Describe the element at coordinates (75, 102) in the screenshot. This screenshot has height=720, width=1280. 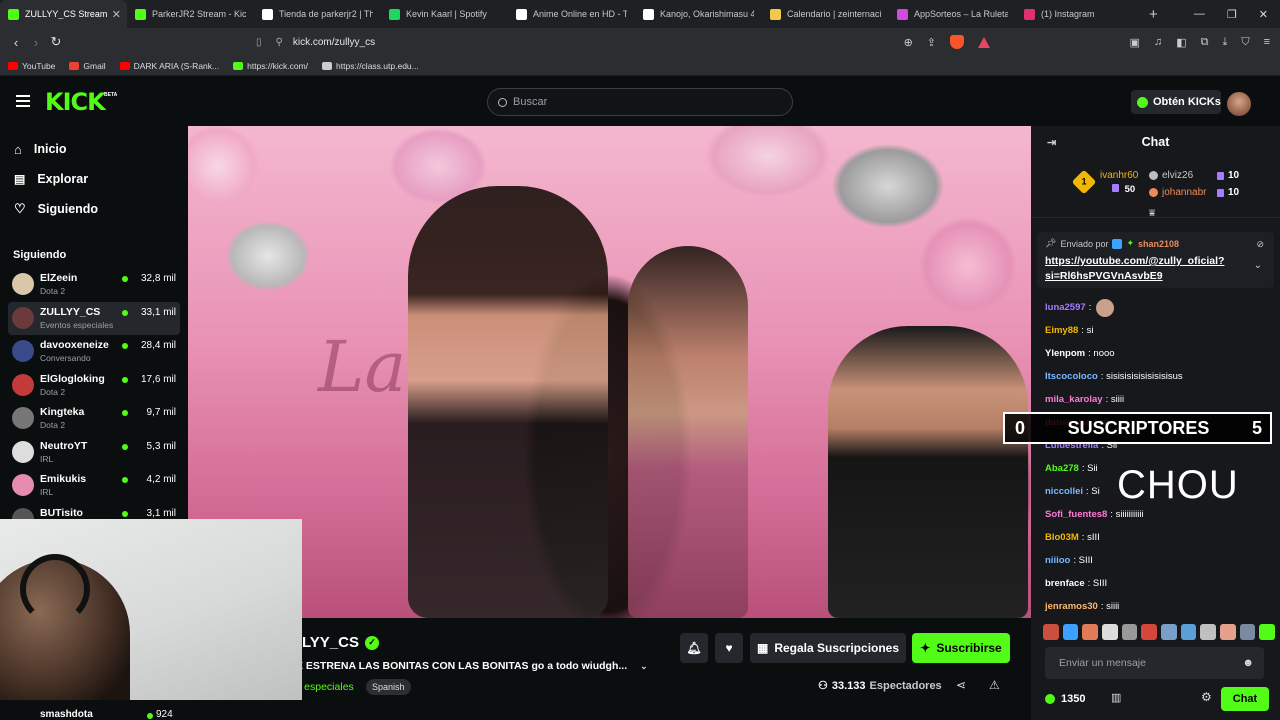
I see `kick-logo: KICK` at that location.